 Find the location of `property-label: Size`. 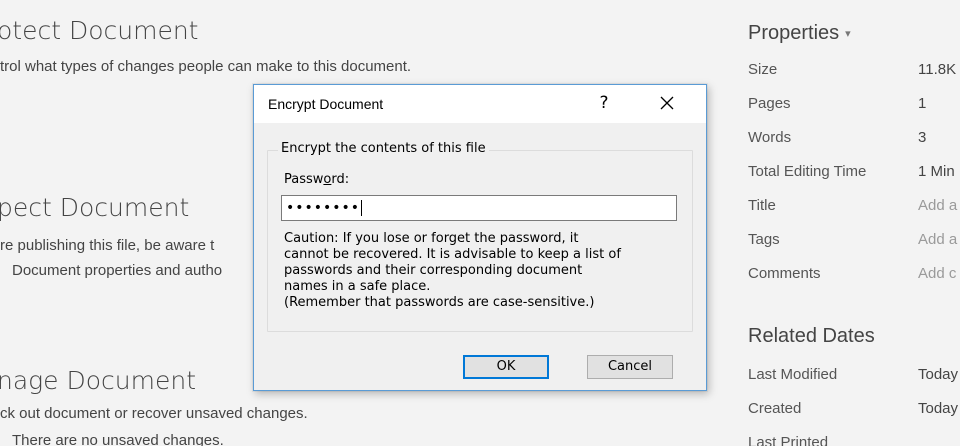

property-label: Size is located at coordinates (763, 69).